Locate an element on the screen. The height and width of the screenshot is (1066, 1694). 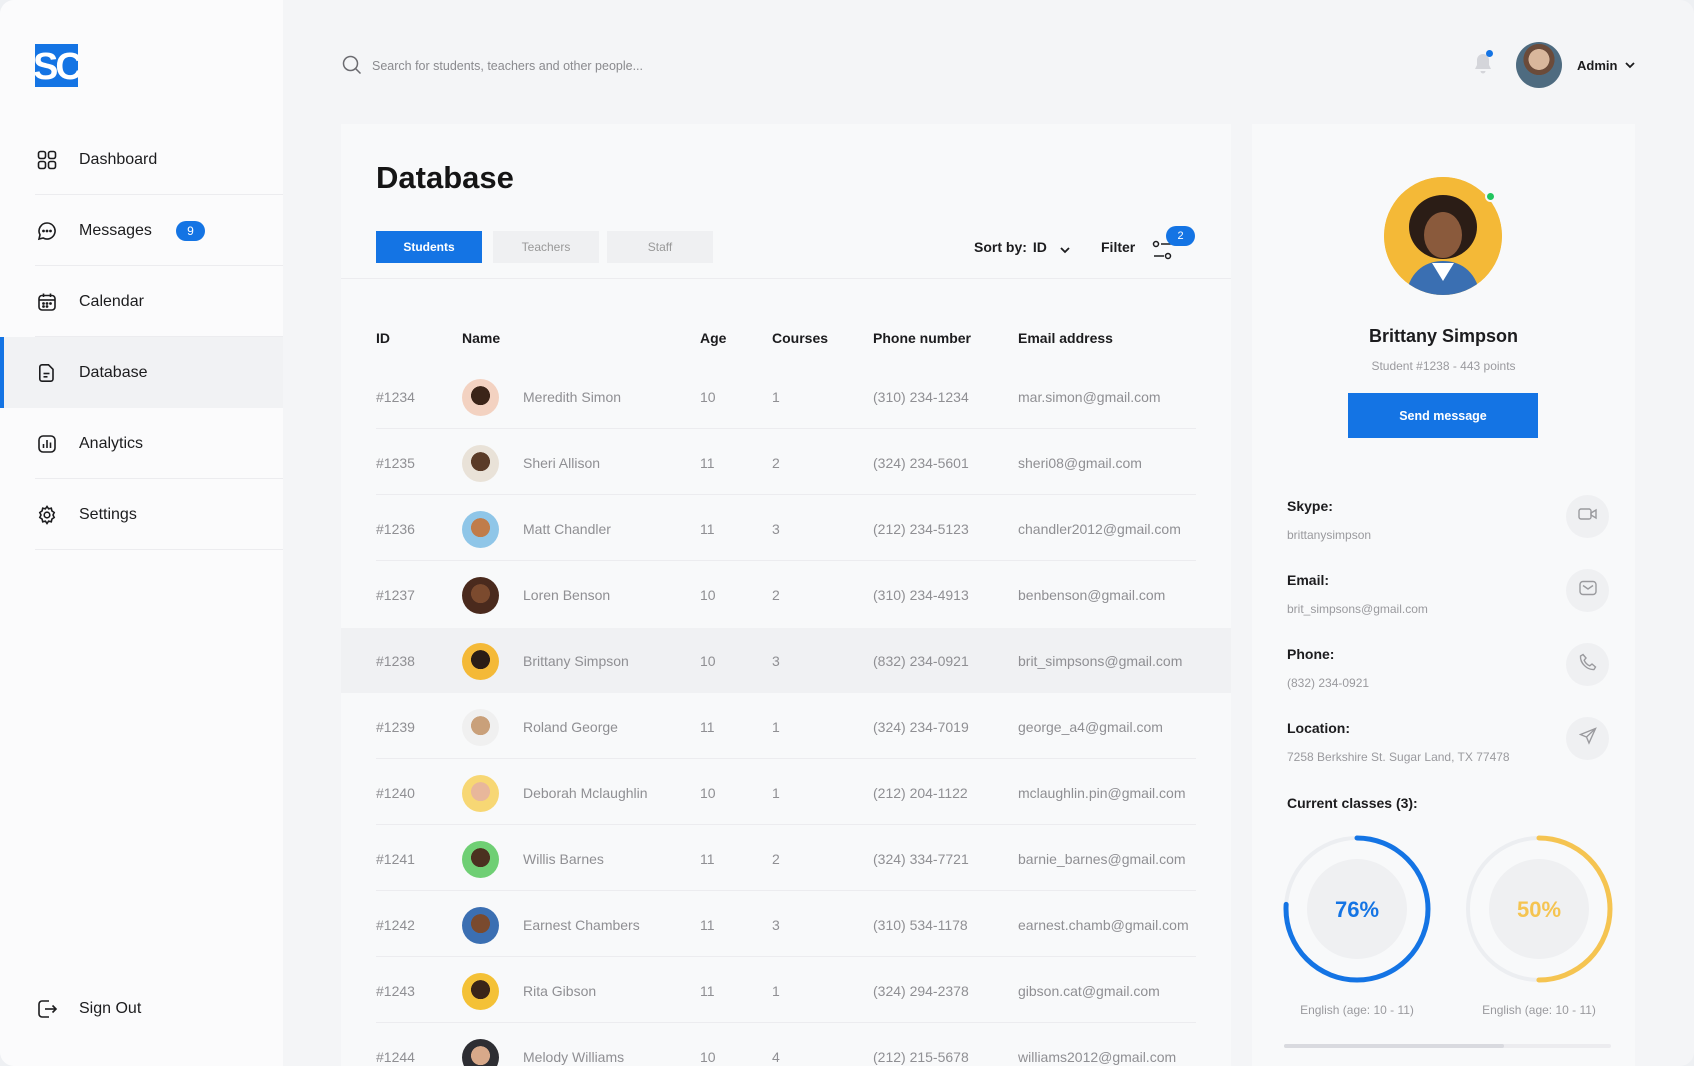
sidebar-item-dashboard: Dashboard is located at coordinates (141, 159).